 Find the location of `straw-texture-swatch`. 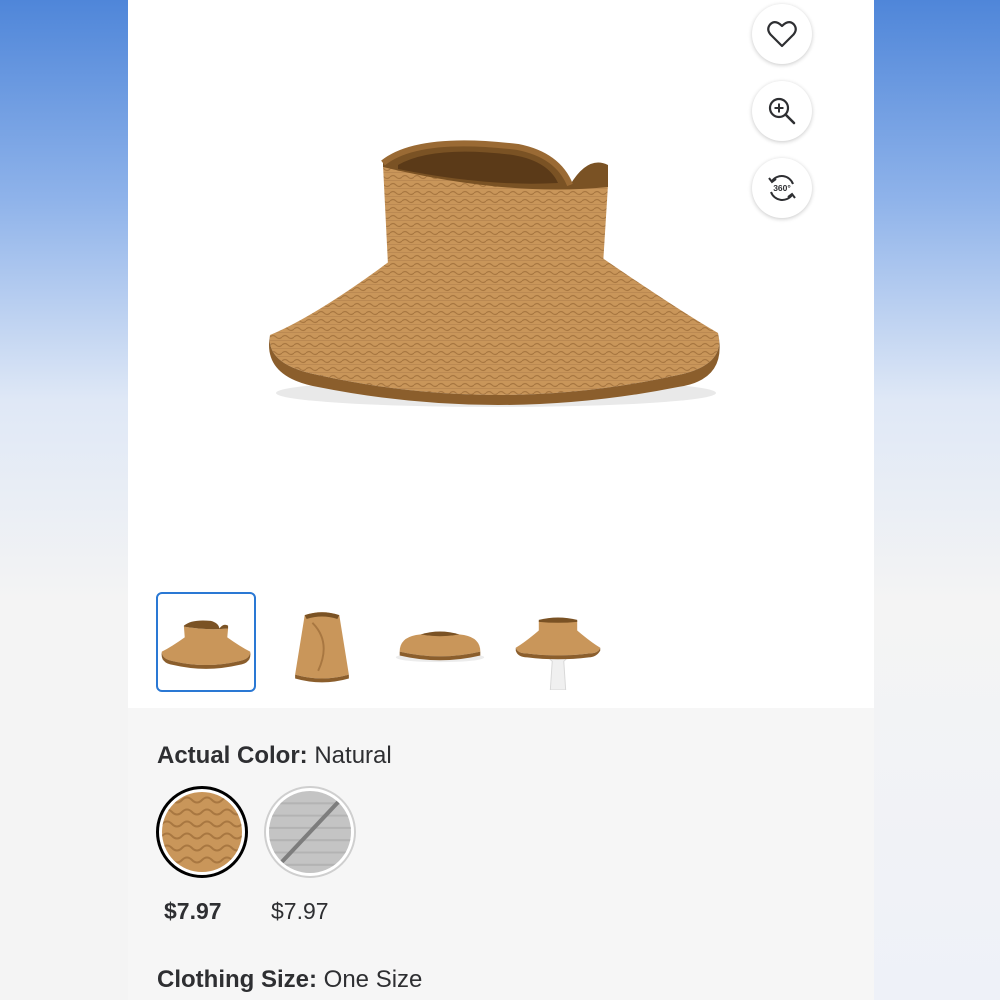

straw-texture-swatch is located at coordinates (202, 832).